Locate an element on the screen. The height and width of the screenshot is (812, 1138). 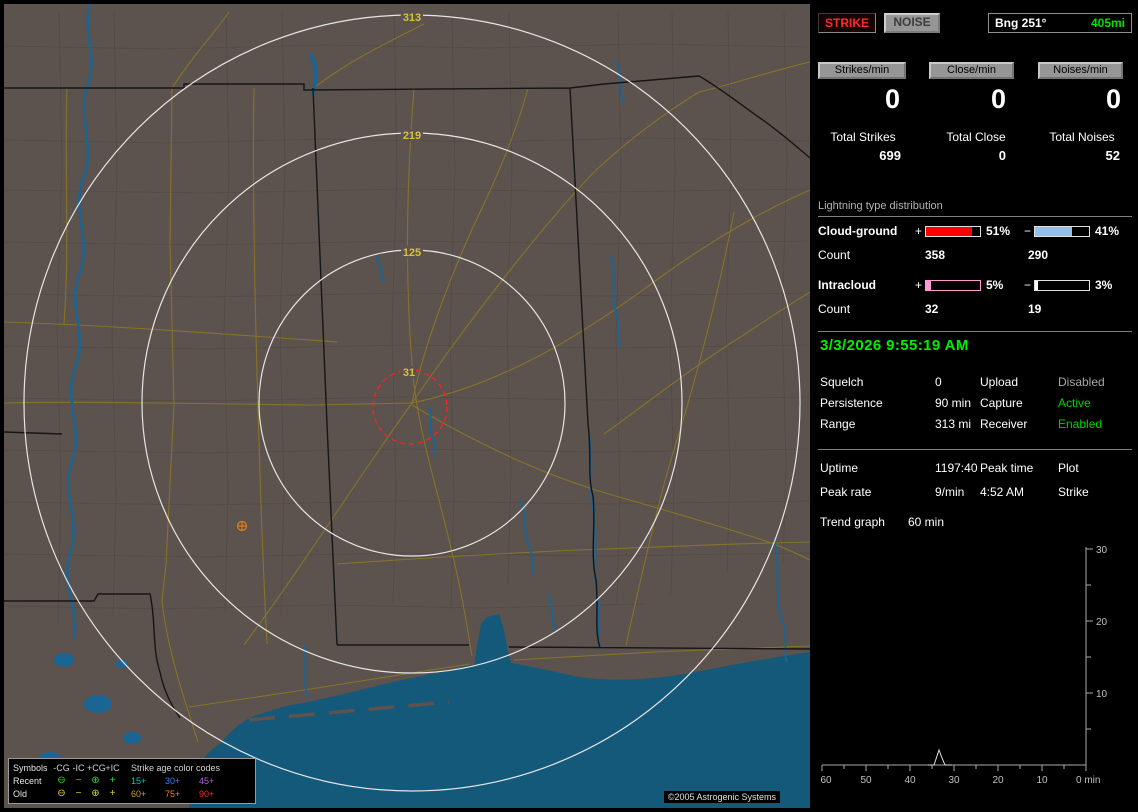
old-pos-cg-icon: ⊕ is located at coordinates (95, 793).